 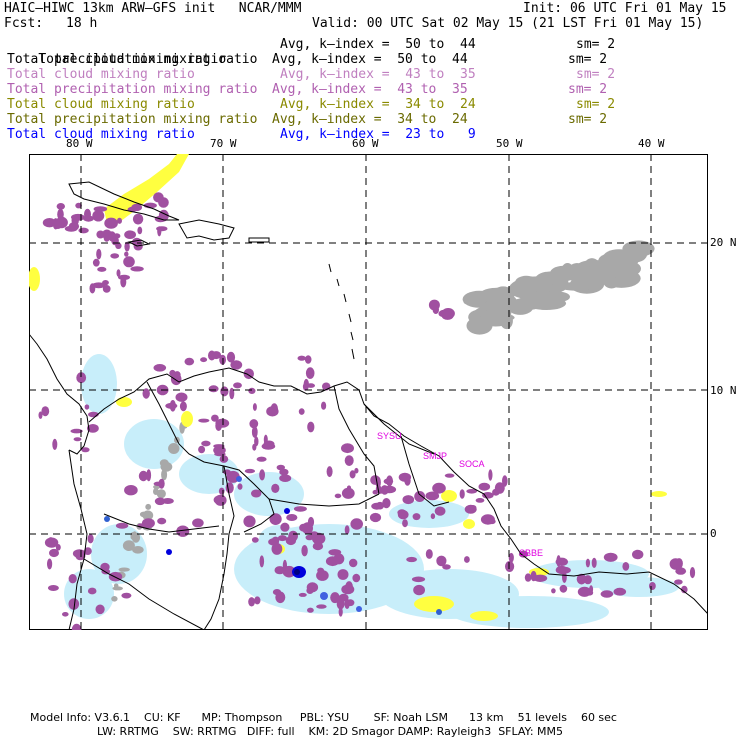 What do you see at coordinates (588, 59) in the screenshot?
I see `legend-sm-2: sm= 2` at bounding box center [588, 59].